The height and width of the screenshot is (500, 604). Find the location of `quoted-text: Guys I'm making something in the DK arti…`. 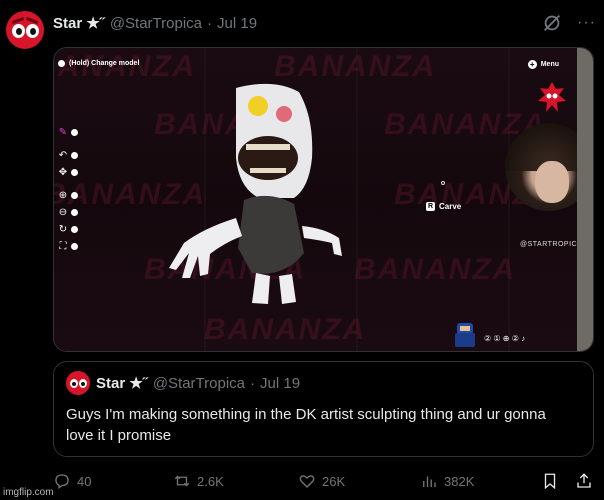

quoted-text: Guys I'm making something in the DK arti… is located at coordinates (306, 425).